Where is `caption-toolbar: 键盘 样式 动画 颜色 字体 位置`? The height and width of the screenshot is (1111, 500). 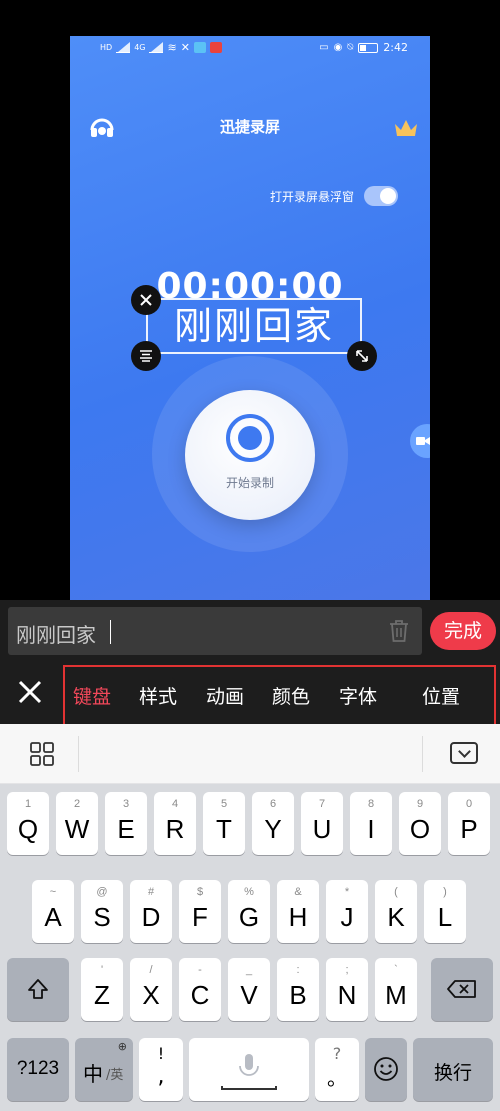
caption-toolbar: 键盘 样式 动画 颜色 字体 位置 is located at coordinates (250, 696).